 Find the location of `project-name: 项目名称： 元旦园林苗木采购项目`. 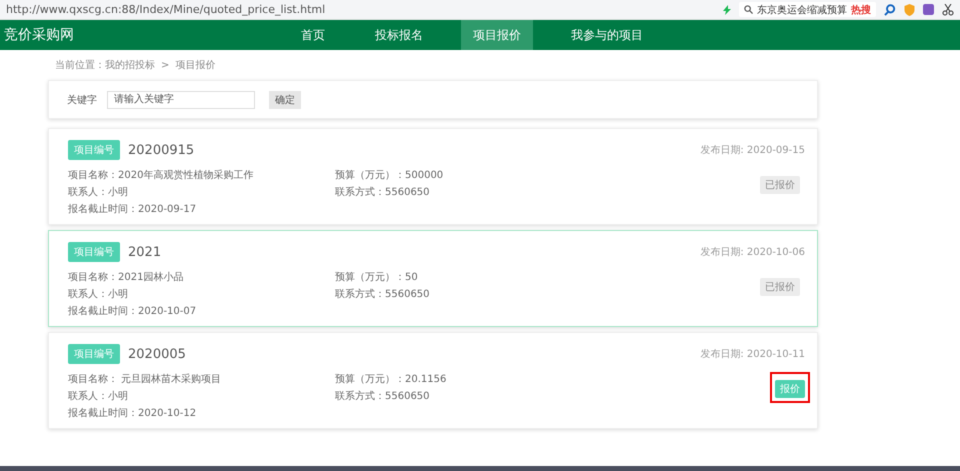

project-name: 项目名称： 元旦园林苗木采购项目 is located at coordinates (145, 379).